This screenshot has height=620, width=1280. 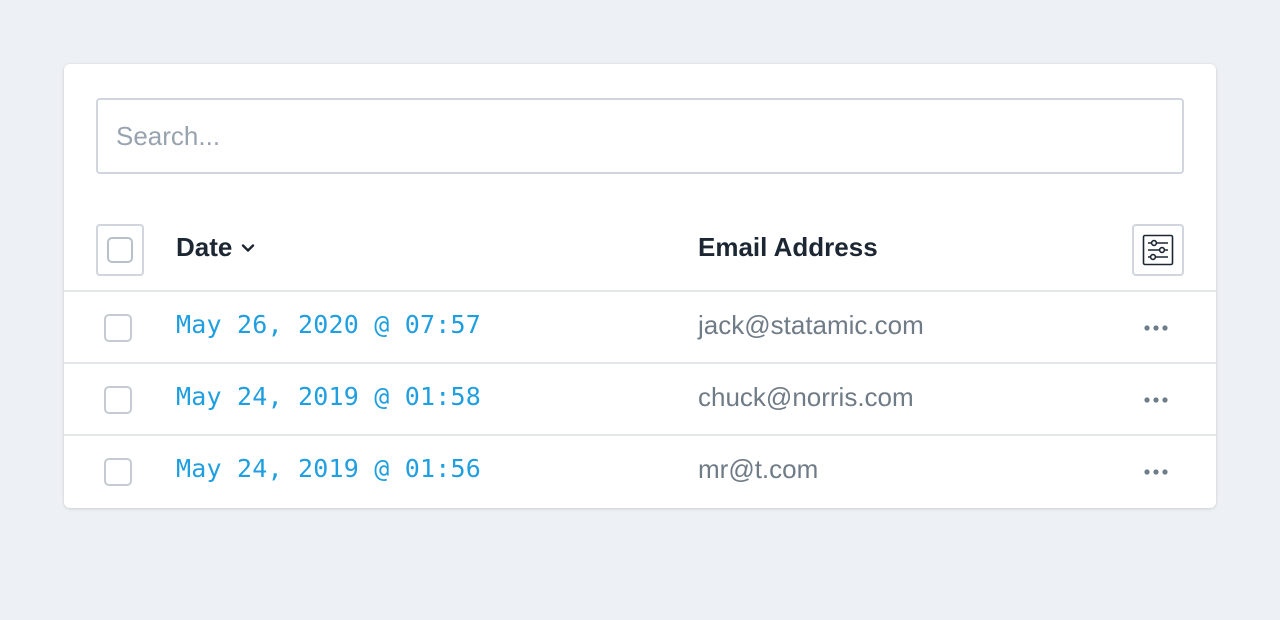 What do you see at coordinates (328, 396) in the screenshot?
I see `row-date-link: May 24, 2019 @ 01:58` at bounding box center [328, 396].